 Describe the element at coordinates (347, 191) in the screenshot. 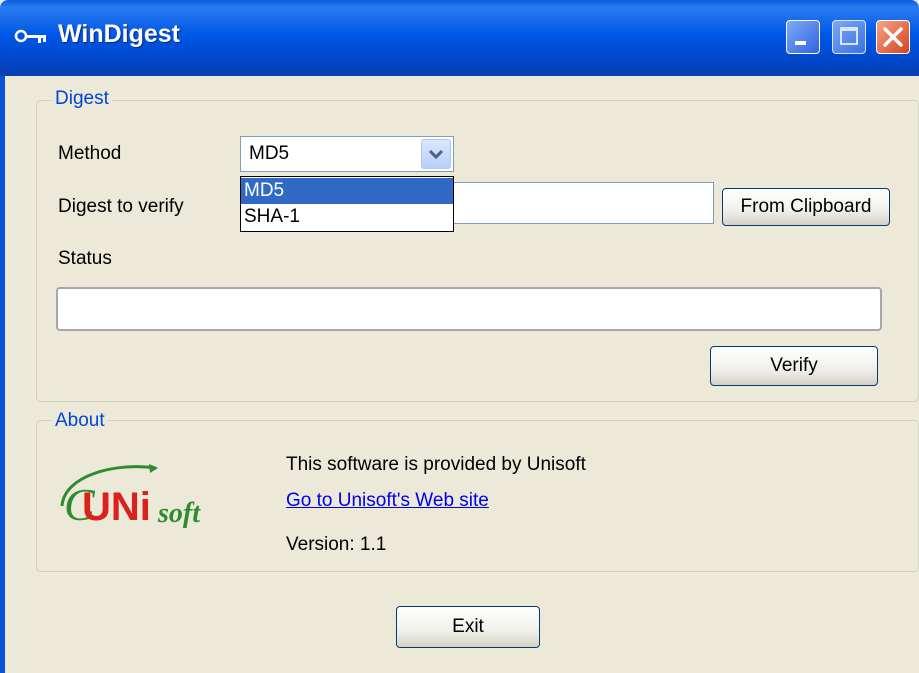

I see `method-option-md5: MD5` at that location.